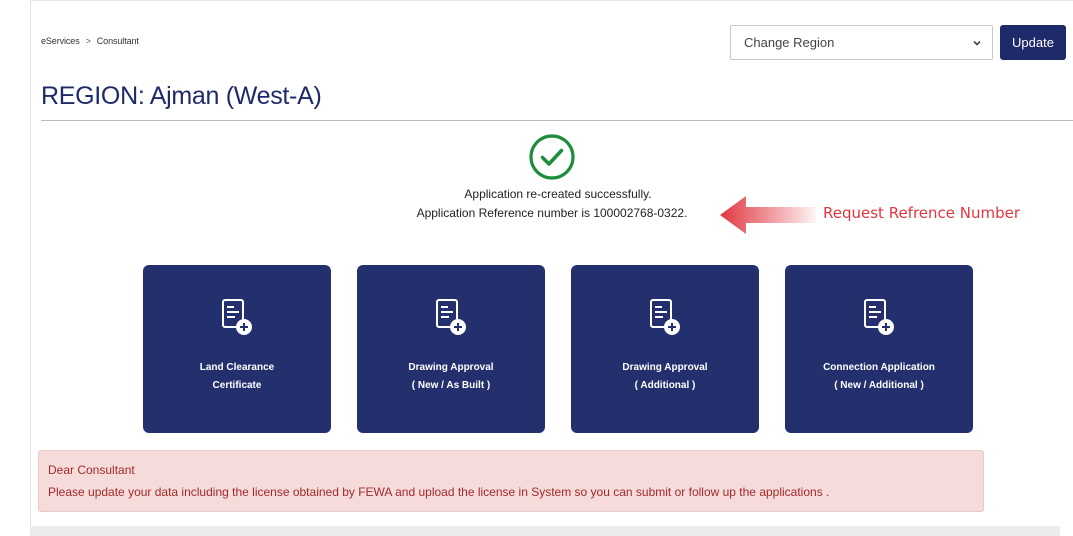 The width and height of the screenshot is (1073, 536). Describe the element at coordinates (181, 96) in the screenshot. I see `page-title: REGION: Ajman (West-A)` at that location.